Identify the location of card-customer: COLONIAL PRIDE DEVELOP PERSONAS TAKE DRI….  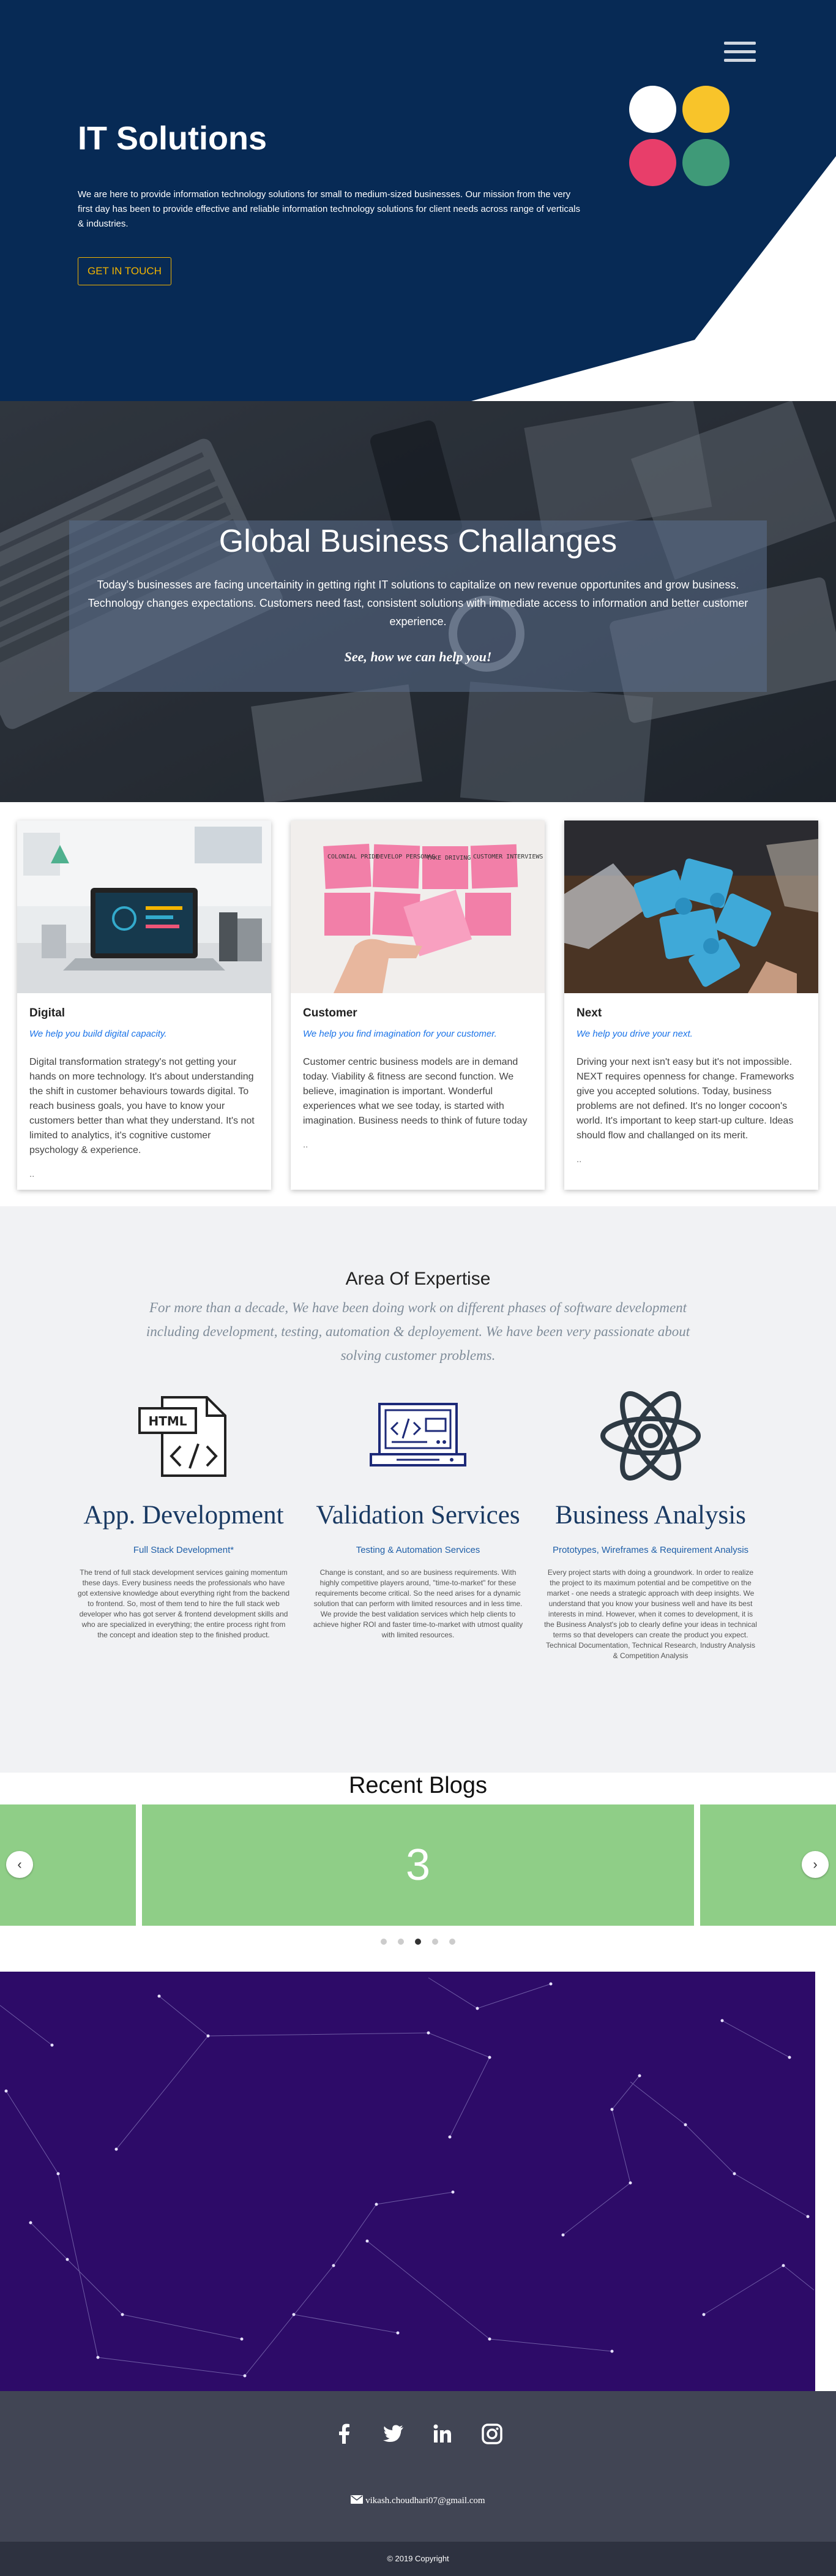
(418, 1005).